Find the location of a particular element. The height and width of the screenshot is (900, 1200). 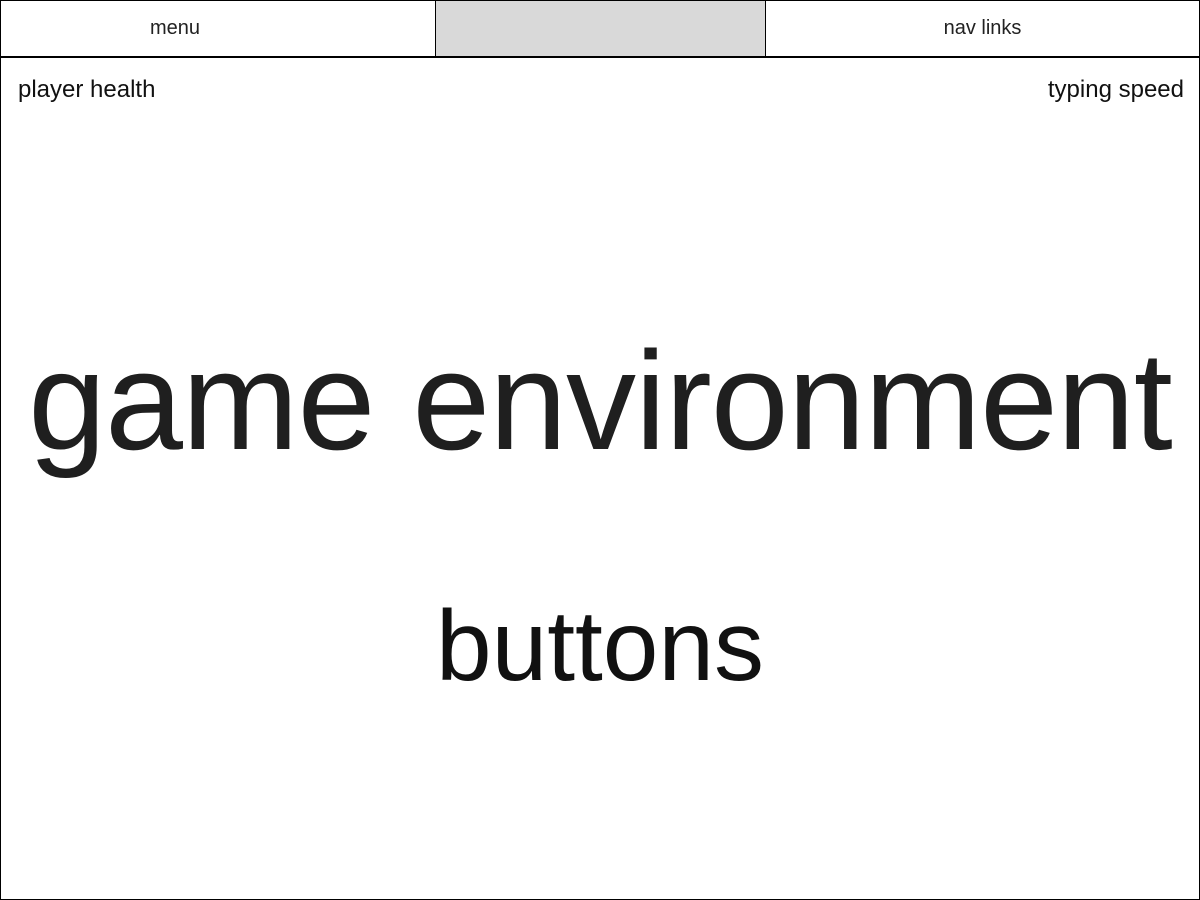

menu-label: menu is located at coordinates (175, 28).